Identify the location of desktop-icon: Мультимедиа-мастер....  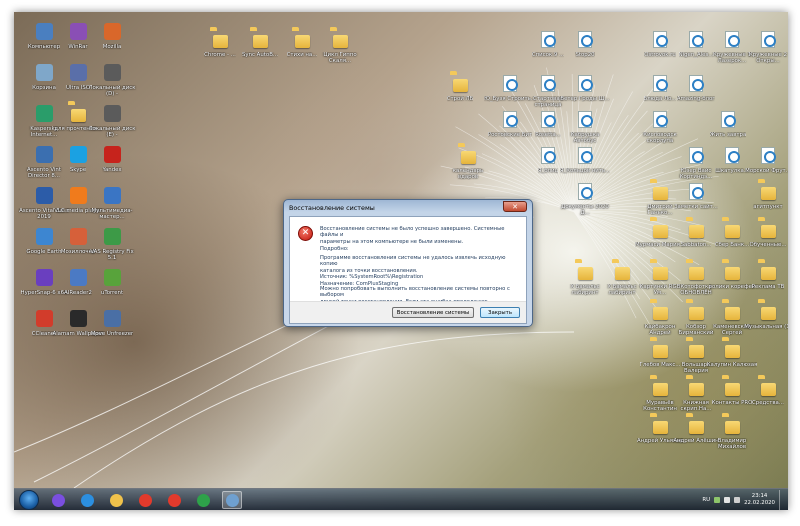
(112, 203).